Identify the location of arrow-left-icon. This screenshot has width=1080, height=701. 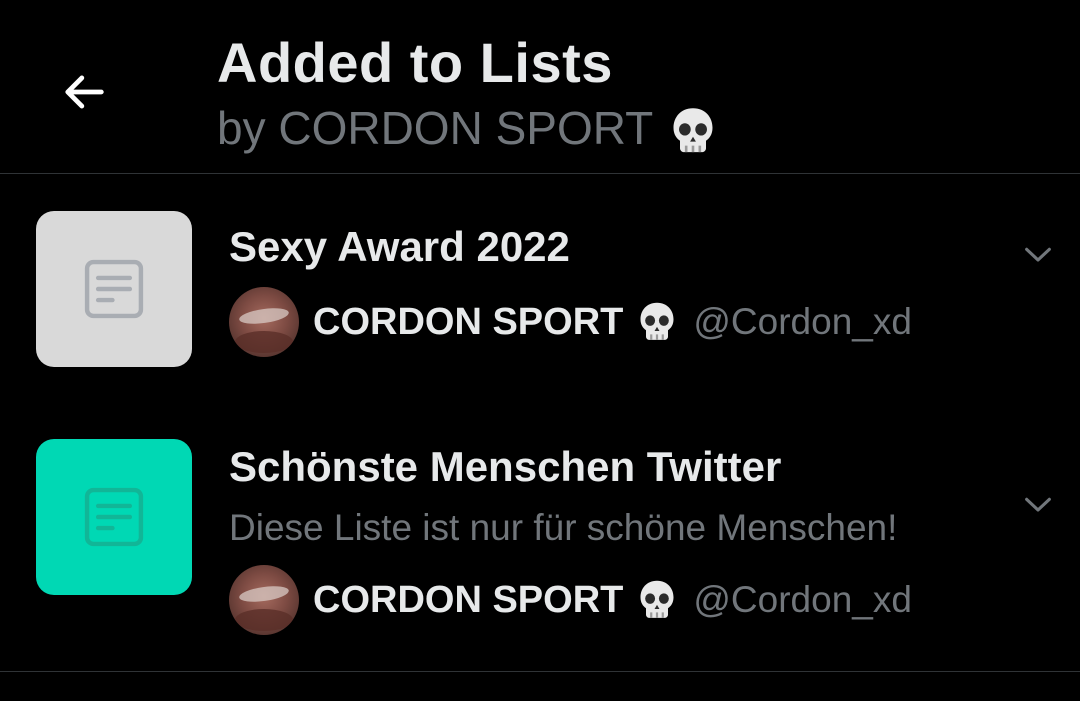
(84, 92).